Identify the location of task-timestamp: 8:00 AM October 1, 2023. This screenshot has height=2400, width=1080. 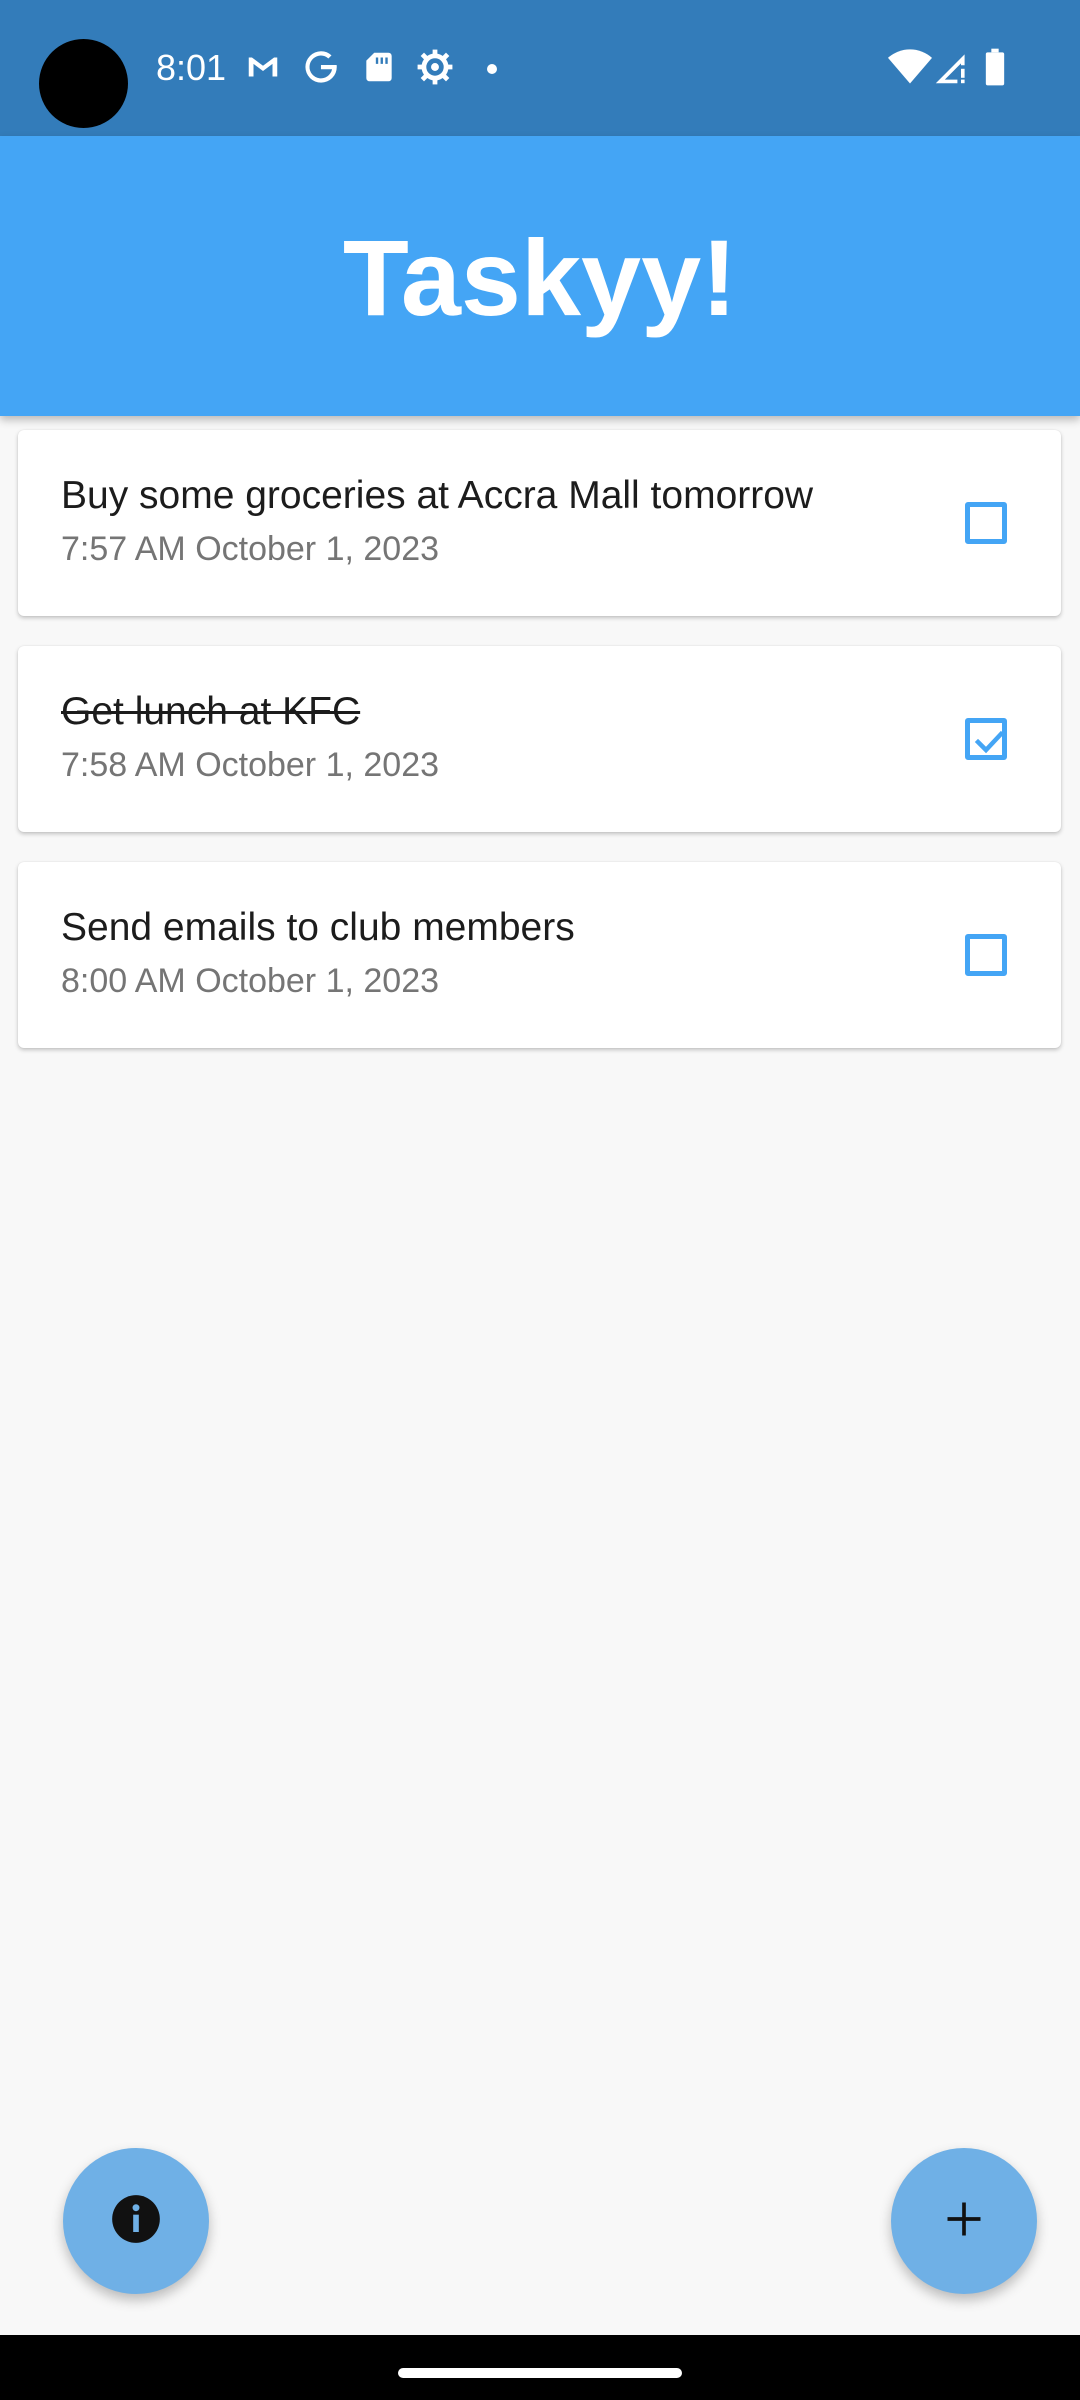
(250, 981).